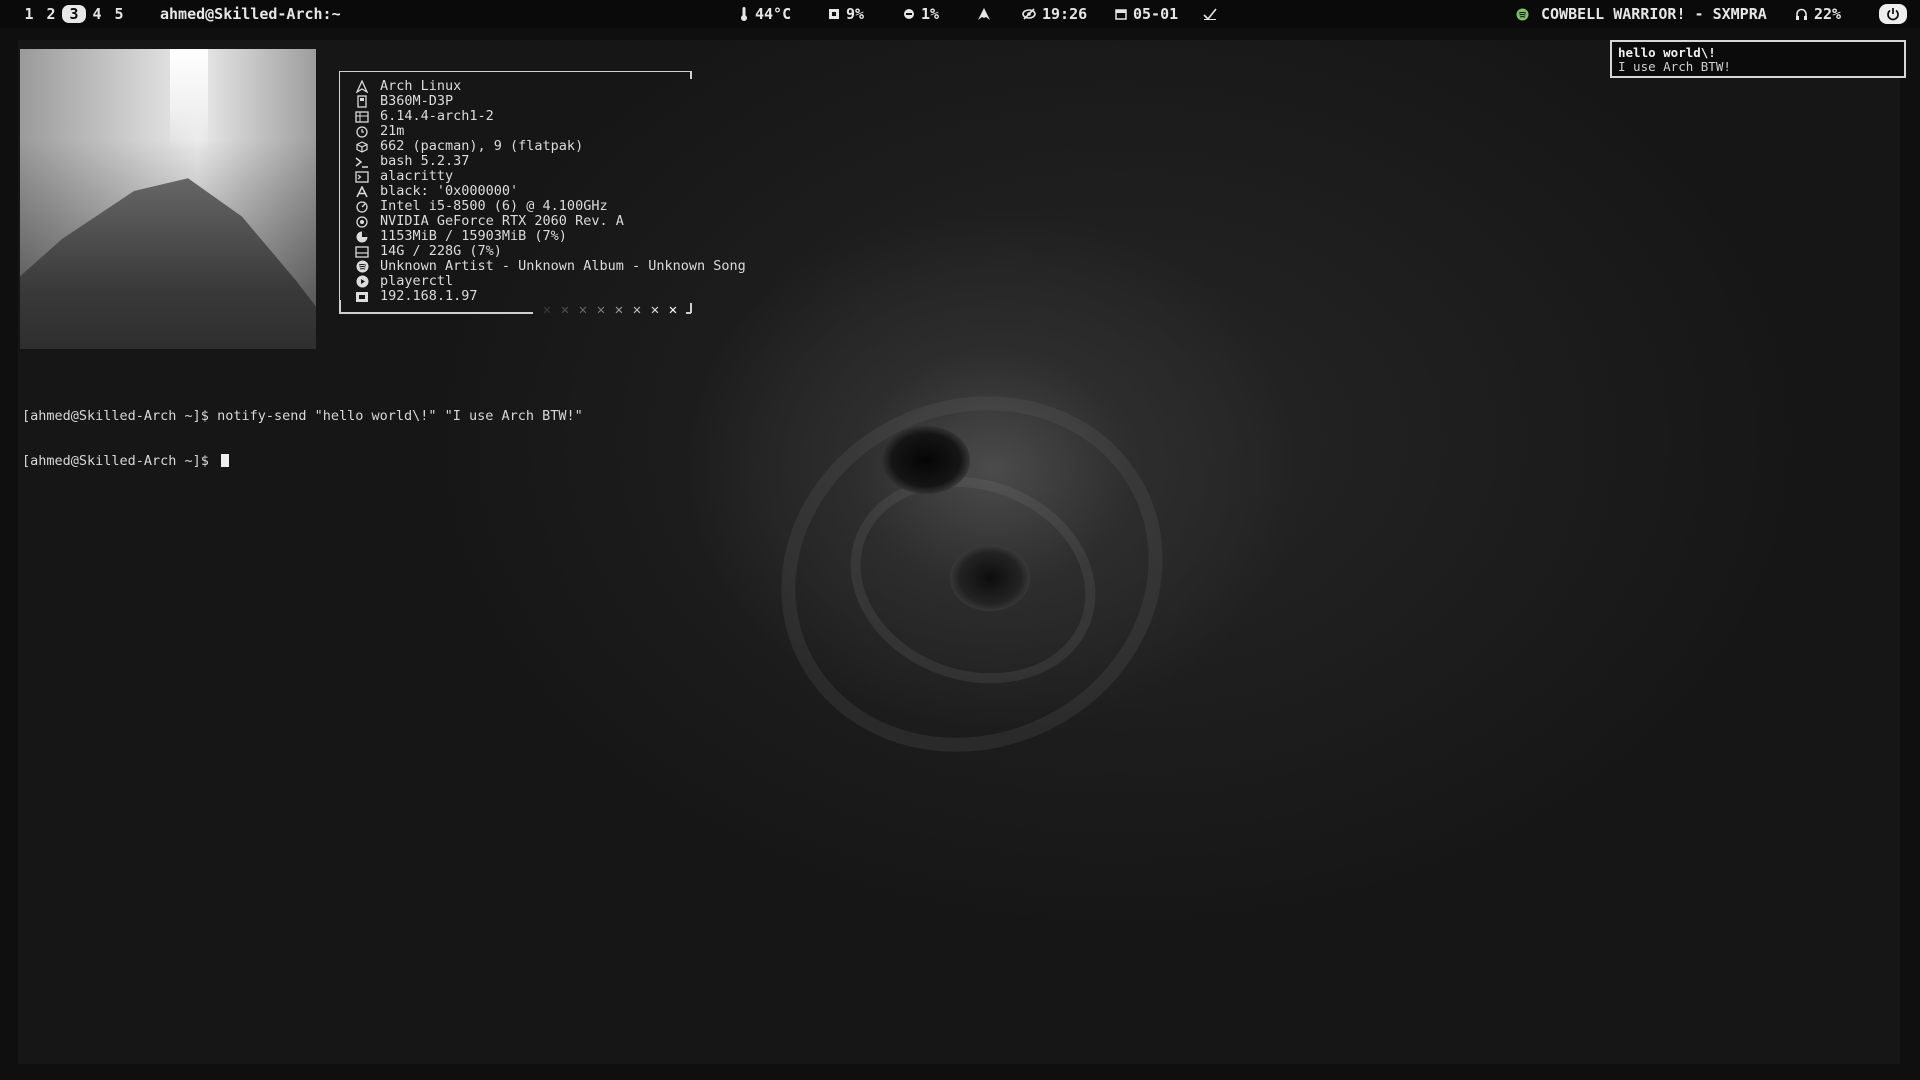 This screenshot has width=1920, height=1080. Describe the element at coordinates (449, 191) in the screenshot. I see `font-text: black: '0x000000'` at that location.